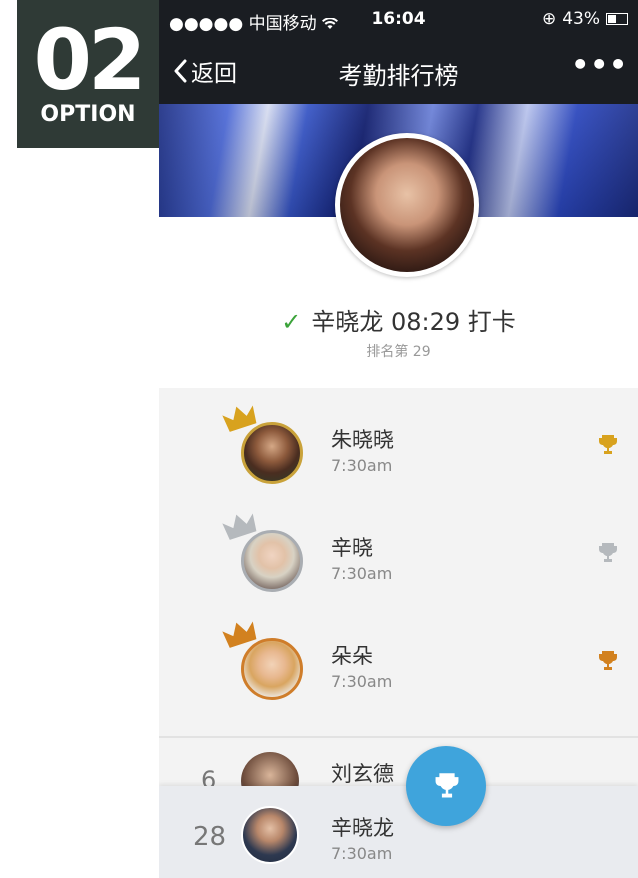  I want to click on trophy-fab-button, so click(446, 786).